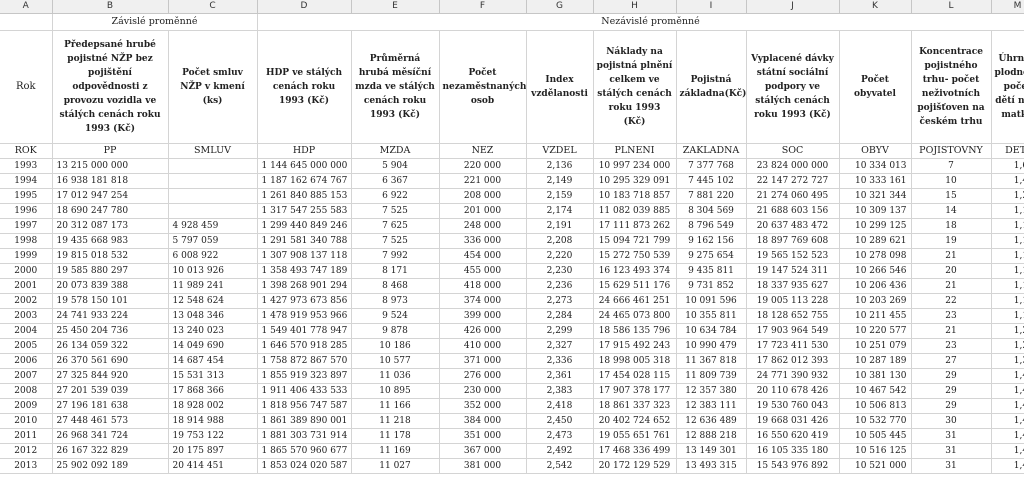 The height and width of the screenshot is (486, 1024). Describe the element at coordinates (304, 241) in the screenshot. I see `data-cell: 1 291 581 340 788` at that location.